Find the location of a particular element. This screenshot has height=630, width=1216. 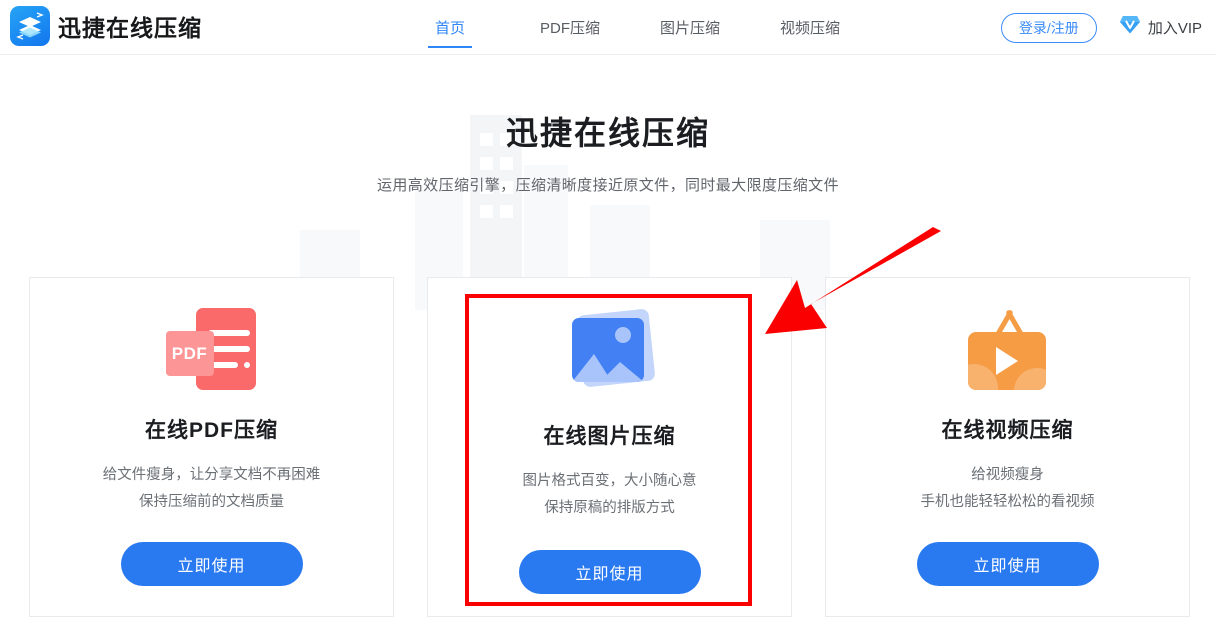

nav-label: 首页 is located at coordinates (449, 28).